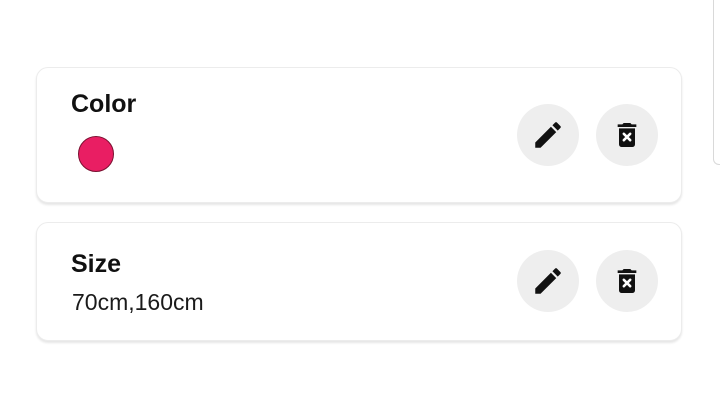 Image resolution: width=720 pixels, height=408 pixels. Describe the element at coordinates (104, 104) in the screenshot. I see `attribute-title: Color` at that location.